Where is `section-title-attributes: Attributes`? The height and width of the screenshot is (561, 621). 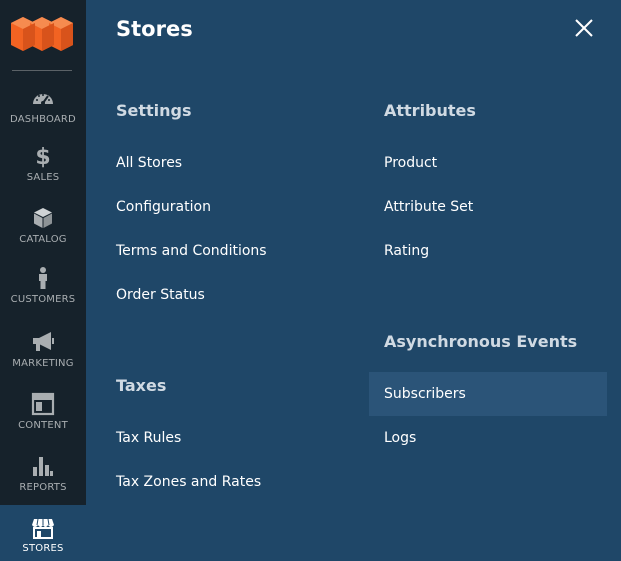
section-title-attributes: Attributes is located at coordinates (430, 110).